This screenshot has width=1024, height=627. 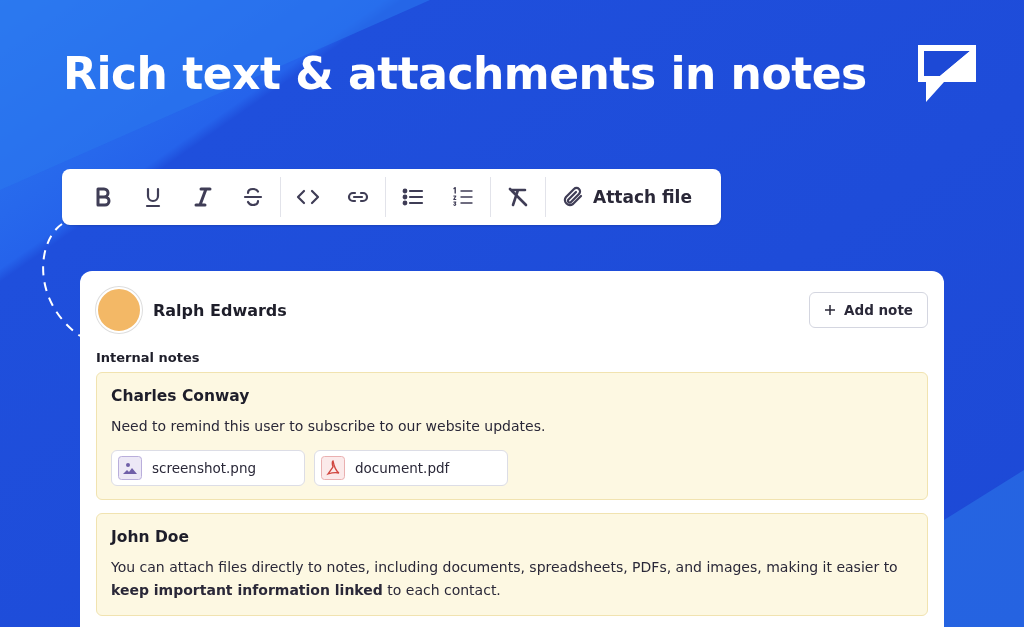 What do you see at coordinates (119, 310) in the screenshot?
I see `avatar` at bounding box center [119, 310].